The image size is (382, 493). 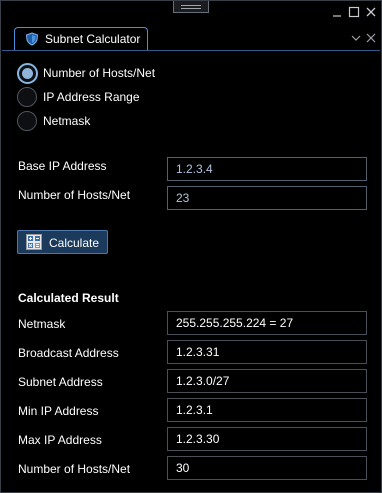 I want to click on radio-hosts-per-net: Number of Hosts/Net, so click(x=122, y=74).